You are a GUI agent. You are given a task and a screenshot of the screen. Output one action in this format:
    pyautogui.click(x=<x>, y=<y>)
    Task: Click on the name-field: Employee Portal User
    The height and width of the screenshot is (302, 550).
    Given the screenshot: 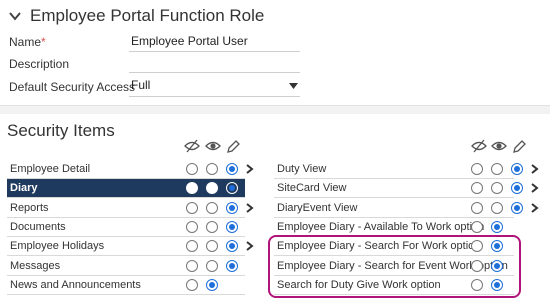 What is the action you would take?
    pyautogui.click(x=214, y=43)
    